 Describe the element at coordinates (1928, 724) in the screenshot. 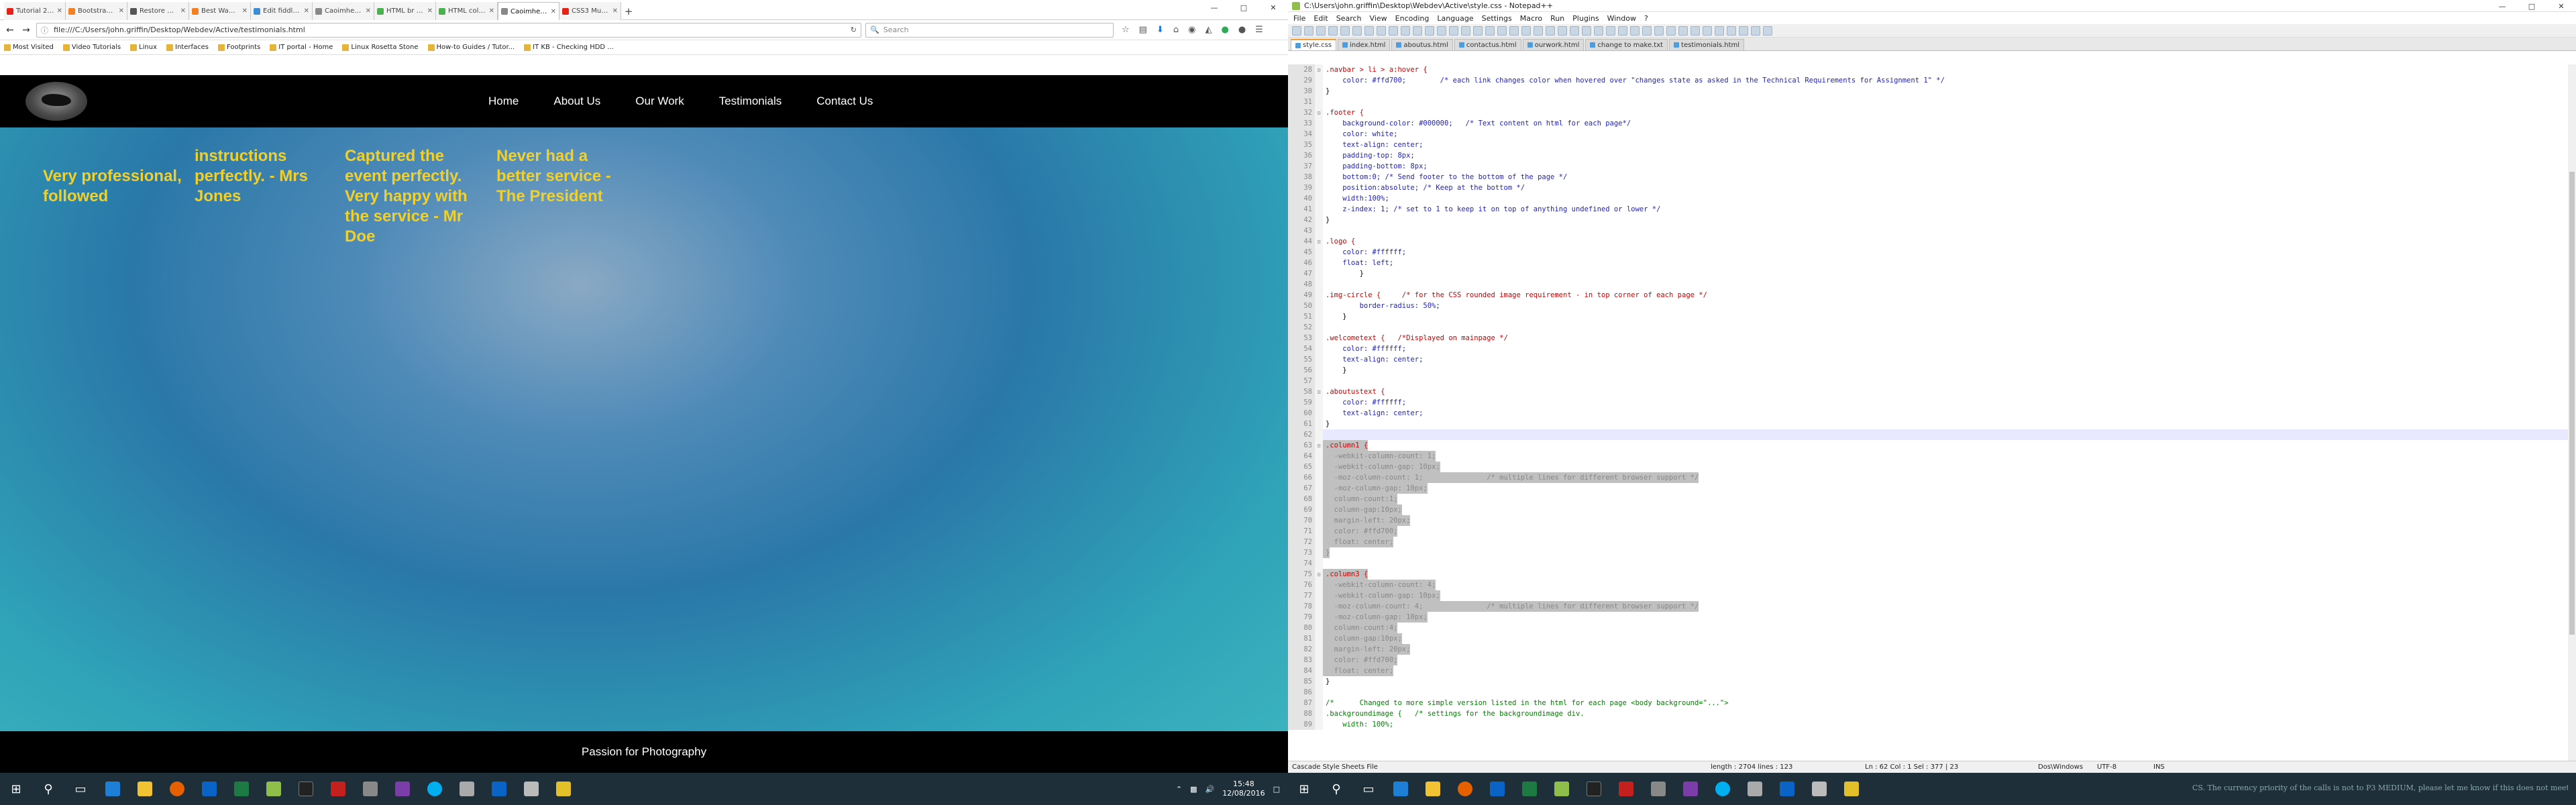

I see `code-line: 89 width: 100%;` at that location.